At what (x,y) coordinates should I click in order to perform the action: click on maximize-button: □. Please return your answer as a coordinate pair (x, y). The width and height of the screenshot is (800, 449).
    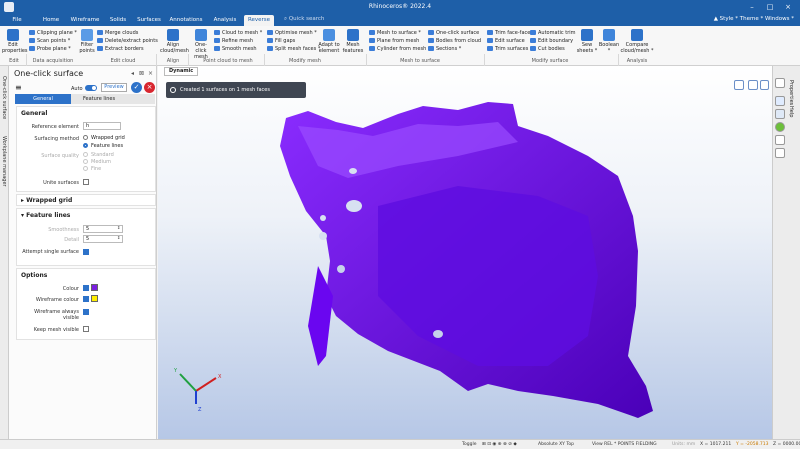
    Looking at the image, I should click on (770, 7).